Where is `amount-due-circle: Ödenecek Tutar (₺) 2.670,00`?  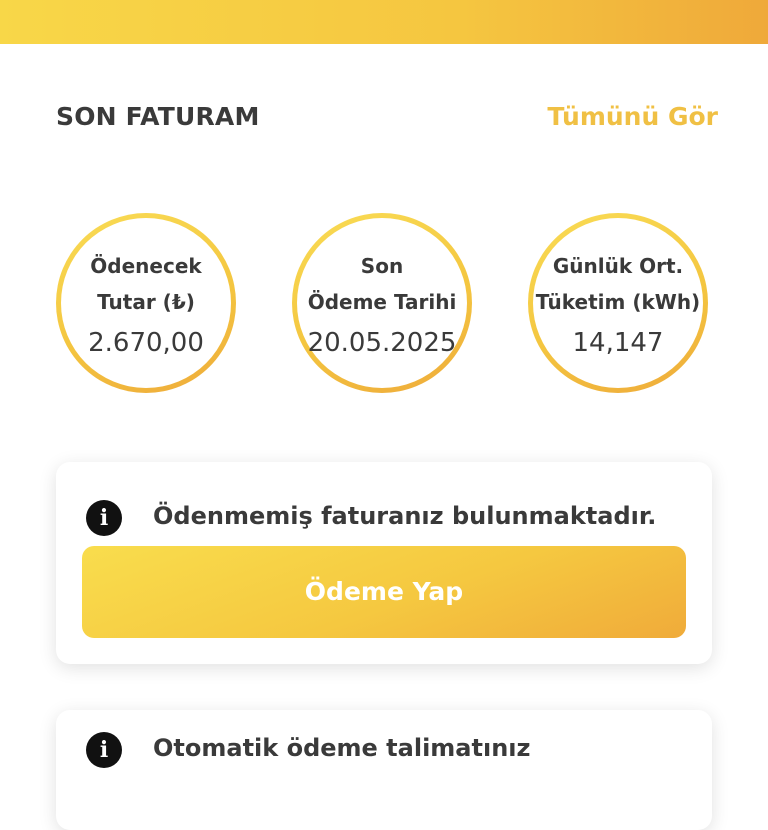
amount-due-circle: Ödenecek Tutar (₺) 2.670,00 is located at coordinates (146, 303).